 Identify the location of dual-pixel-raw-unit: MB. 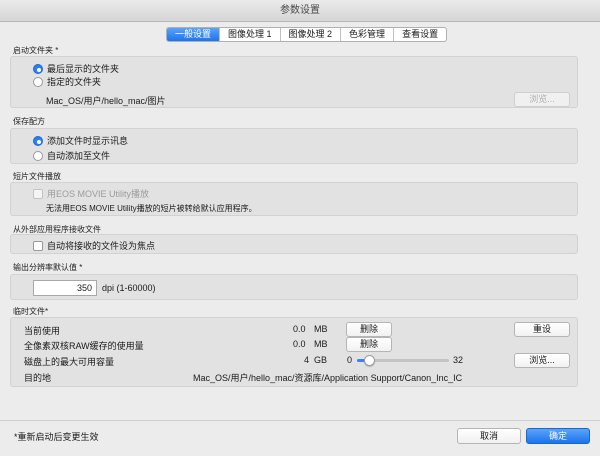
(321, 344).